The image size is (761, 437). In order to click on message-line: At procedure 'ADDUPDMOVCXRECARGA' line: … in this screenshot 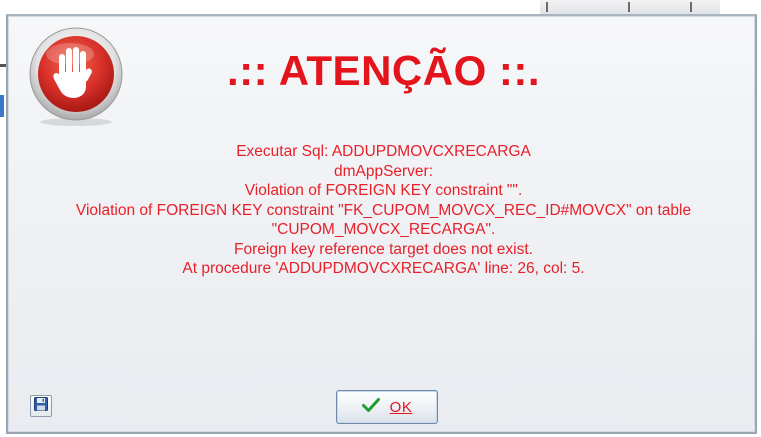, I will do `click(383, 268)`.